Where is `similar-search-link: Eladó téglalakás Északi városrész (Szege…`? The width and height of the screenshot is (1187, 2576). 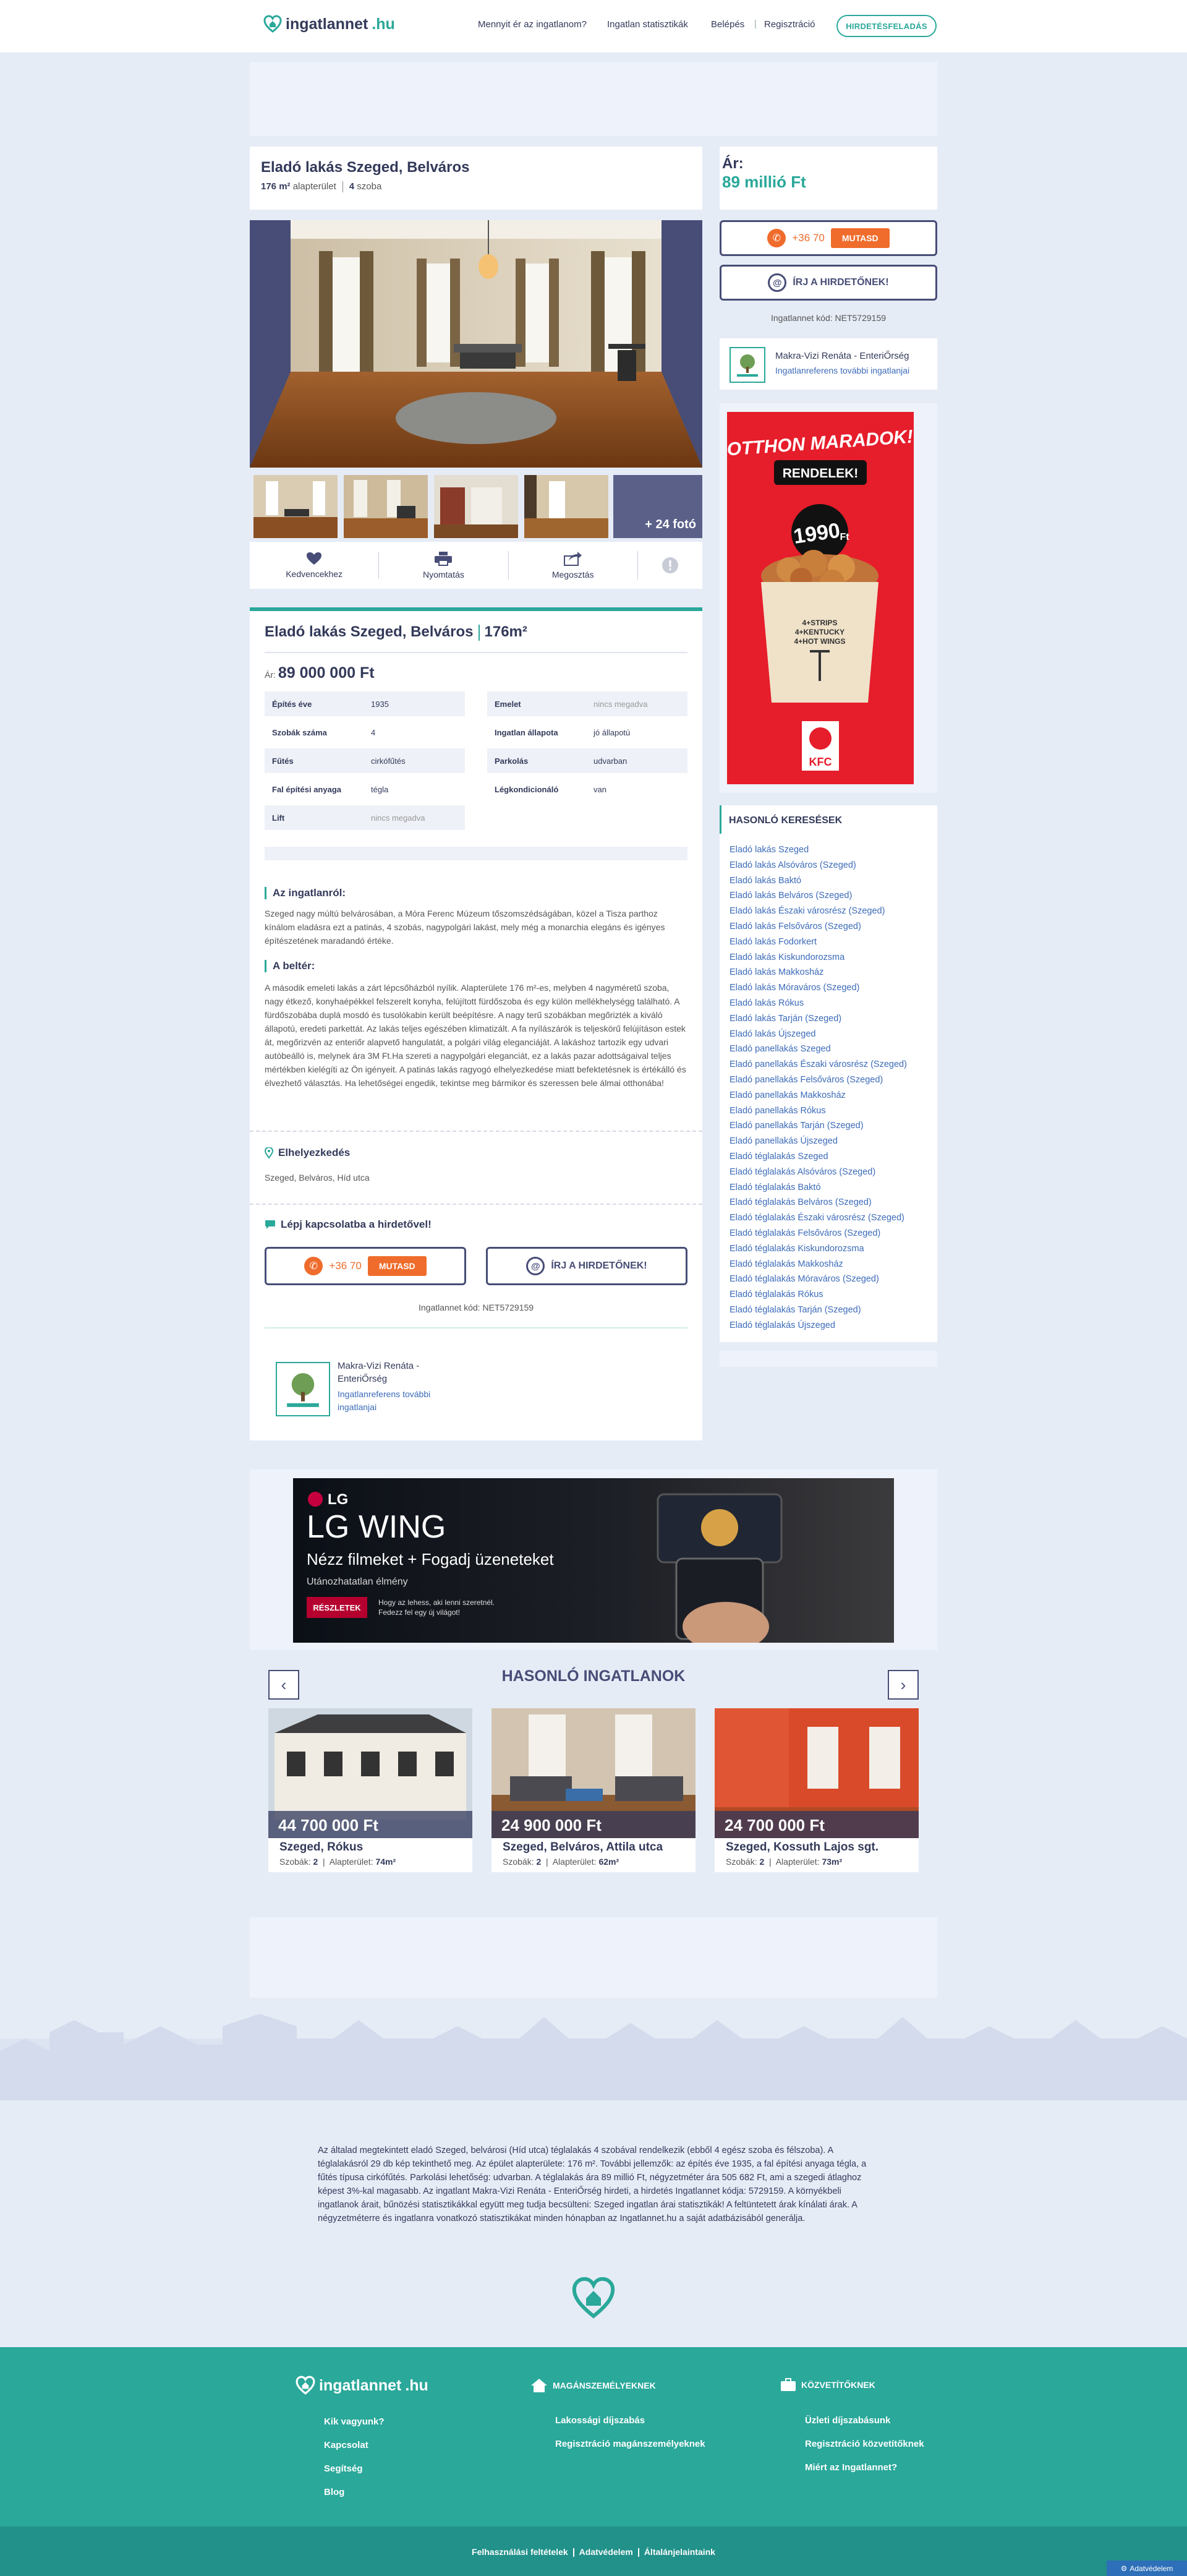
similar-search-link: Eladó téglalakás Északi városrész (Szege… is located at coordinates (832, 1218).